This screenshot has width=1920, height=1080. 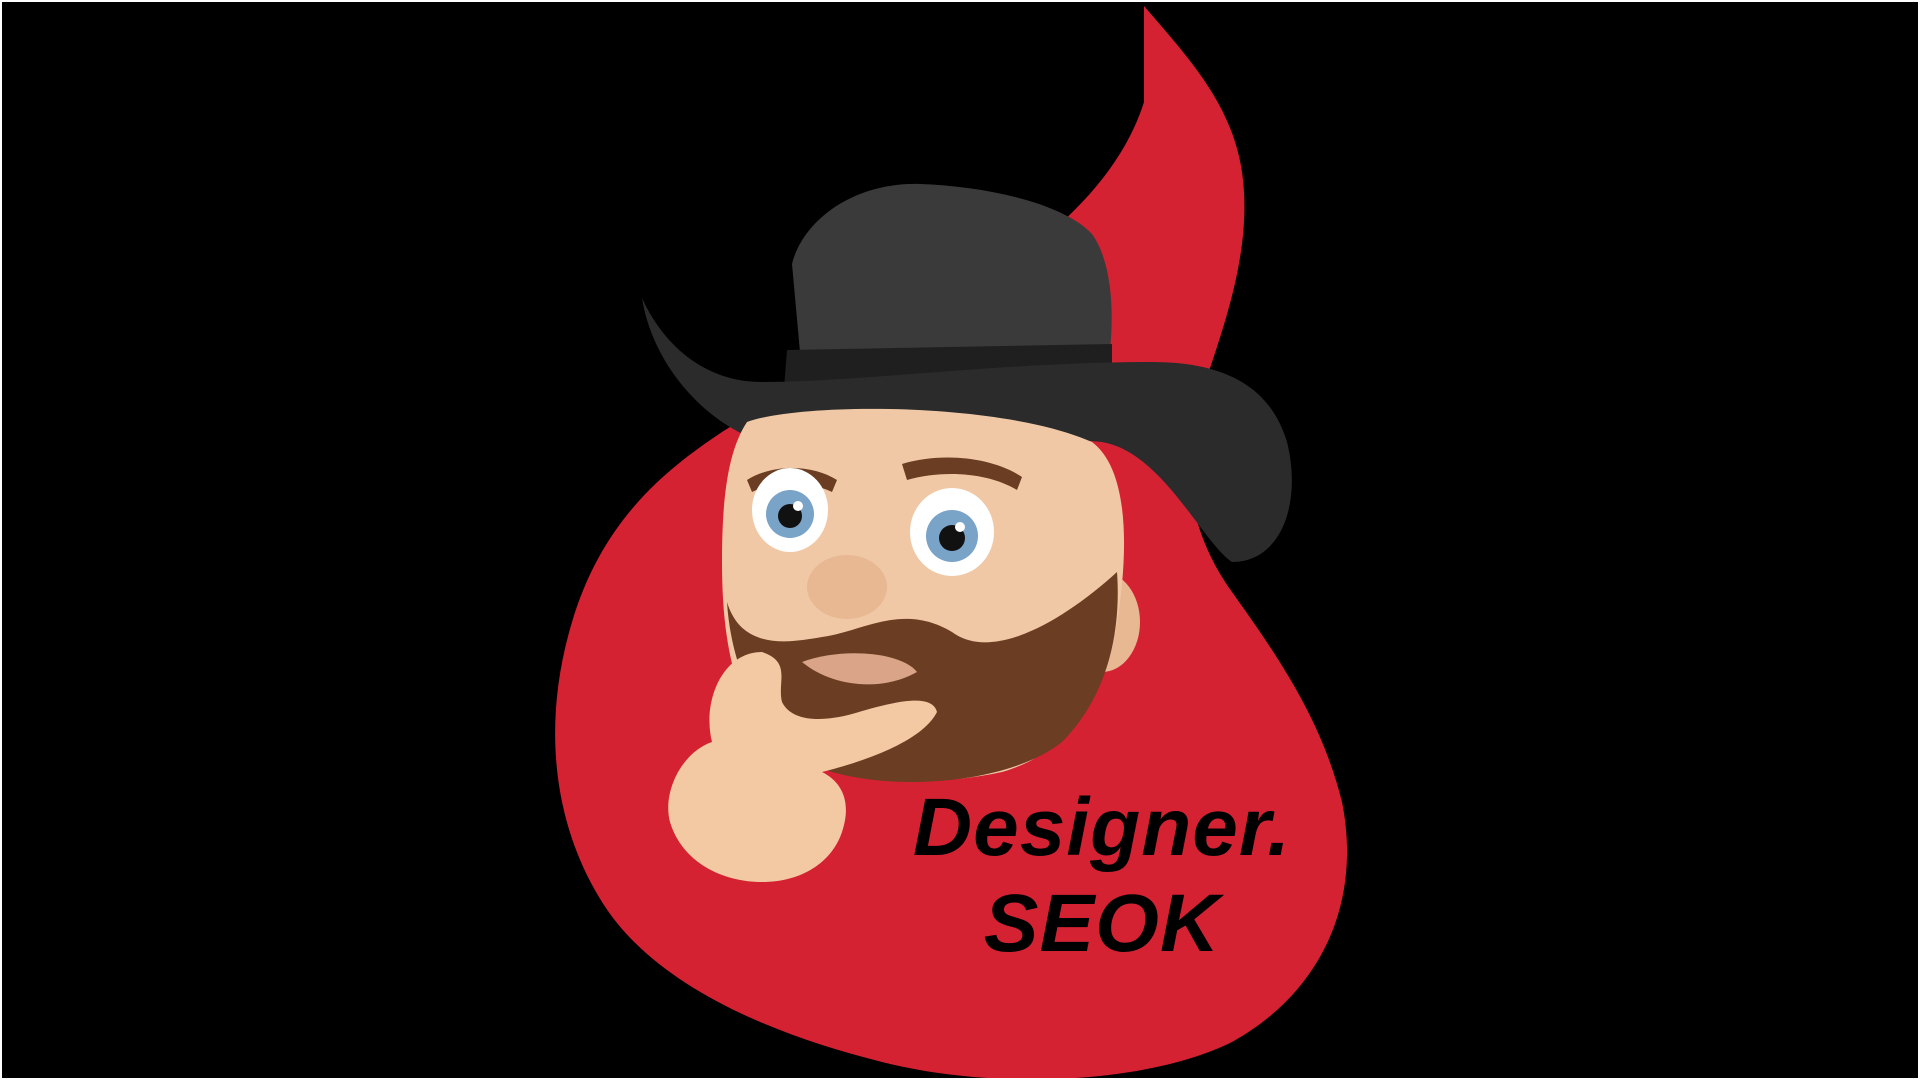 What do you see at coordinates (1102, 876) in the screenshot?
I see `brand-title: Designer. SEOK` at bounding box center [1102, 876].